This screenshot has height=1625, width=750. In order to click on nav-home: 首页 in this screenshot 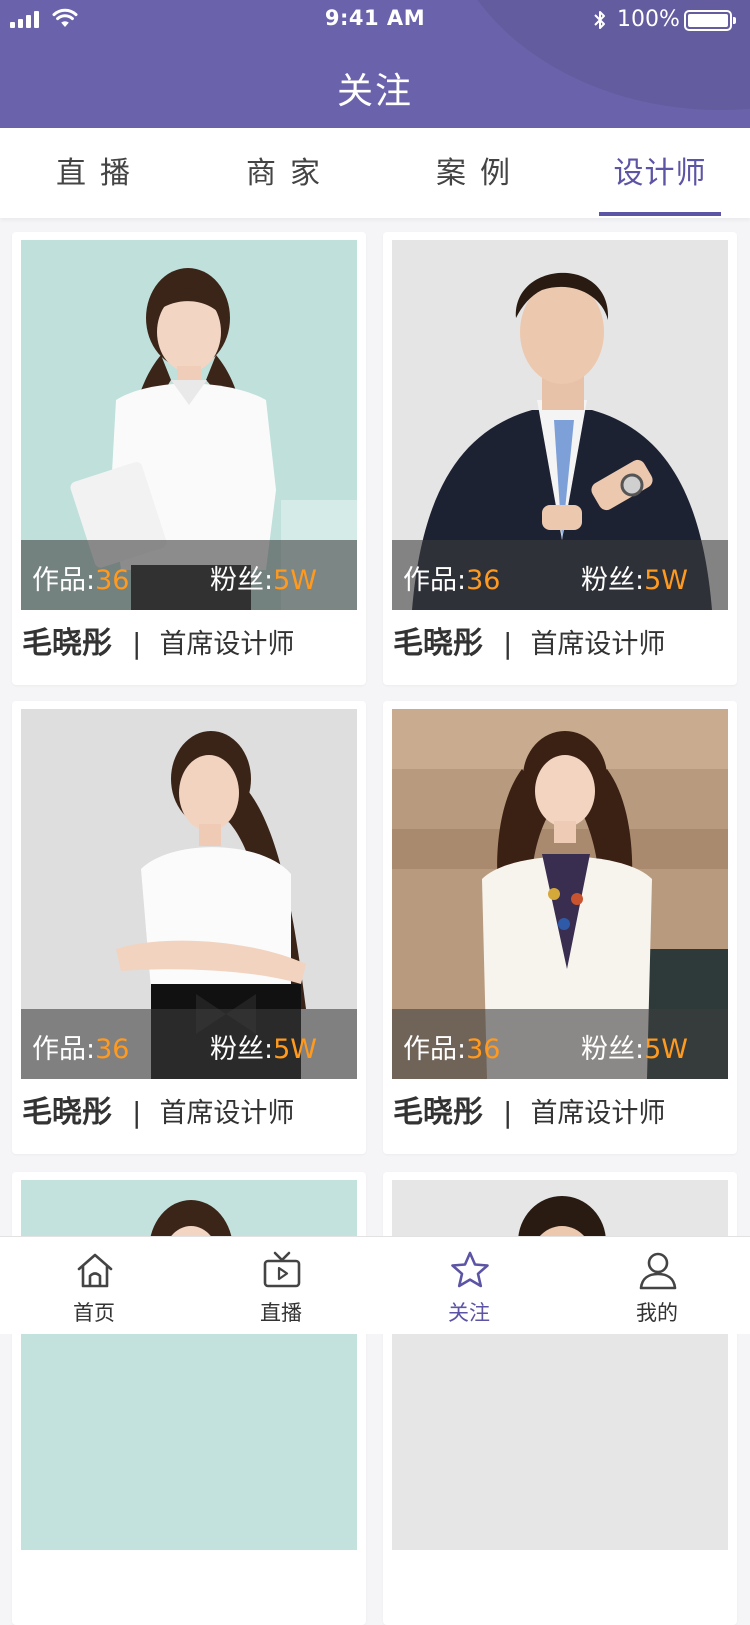, I will do `click(94, 1286)`.